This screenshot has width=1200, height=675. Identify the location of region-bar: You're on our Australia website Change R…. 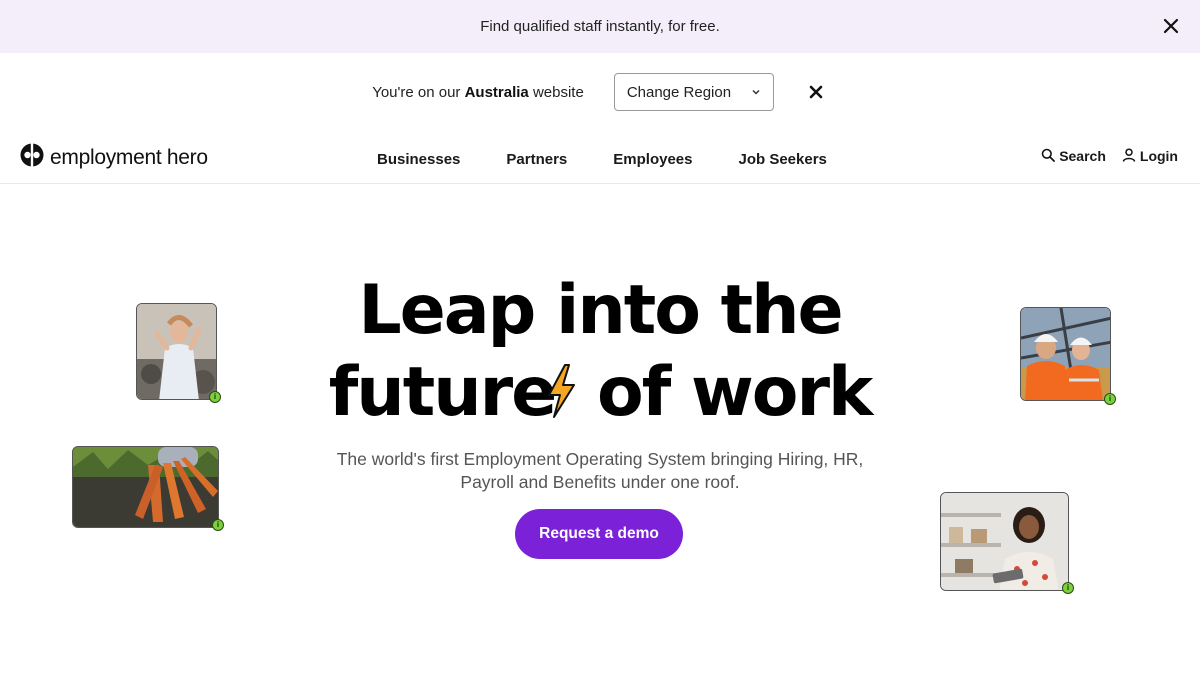
(600, 92).